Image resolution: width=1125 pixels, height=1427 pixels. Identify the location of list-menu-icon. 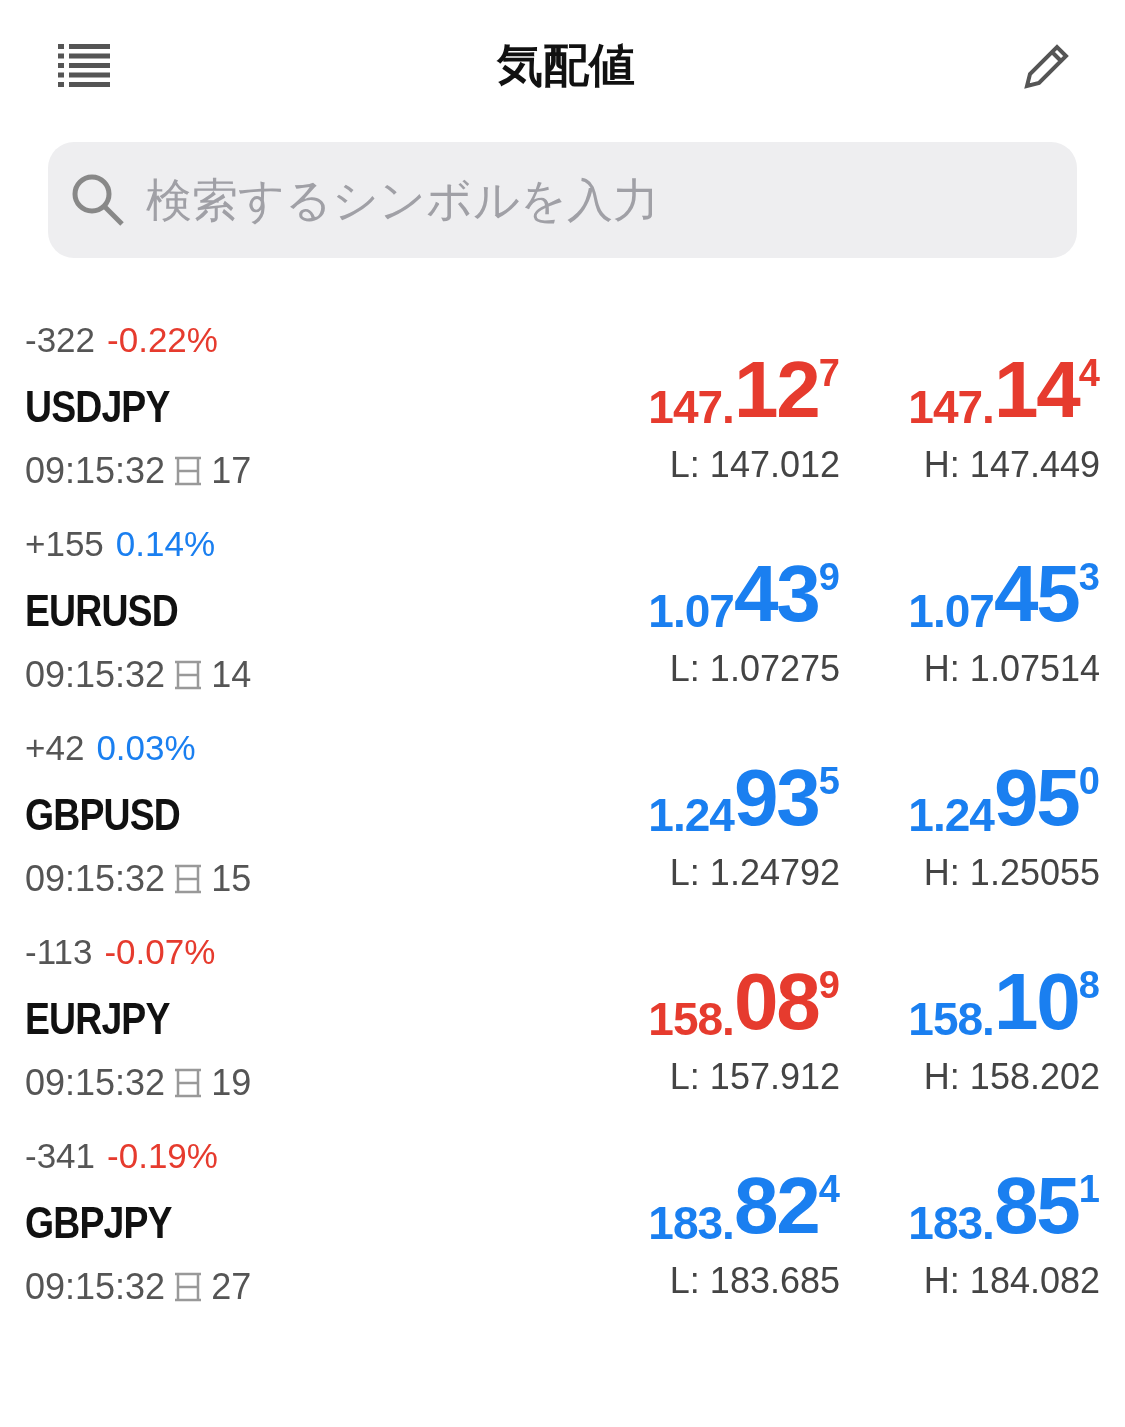
(84, 66).